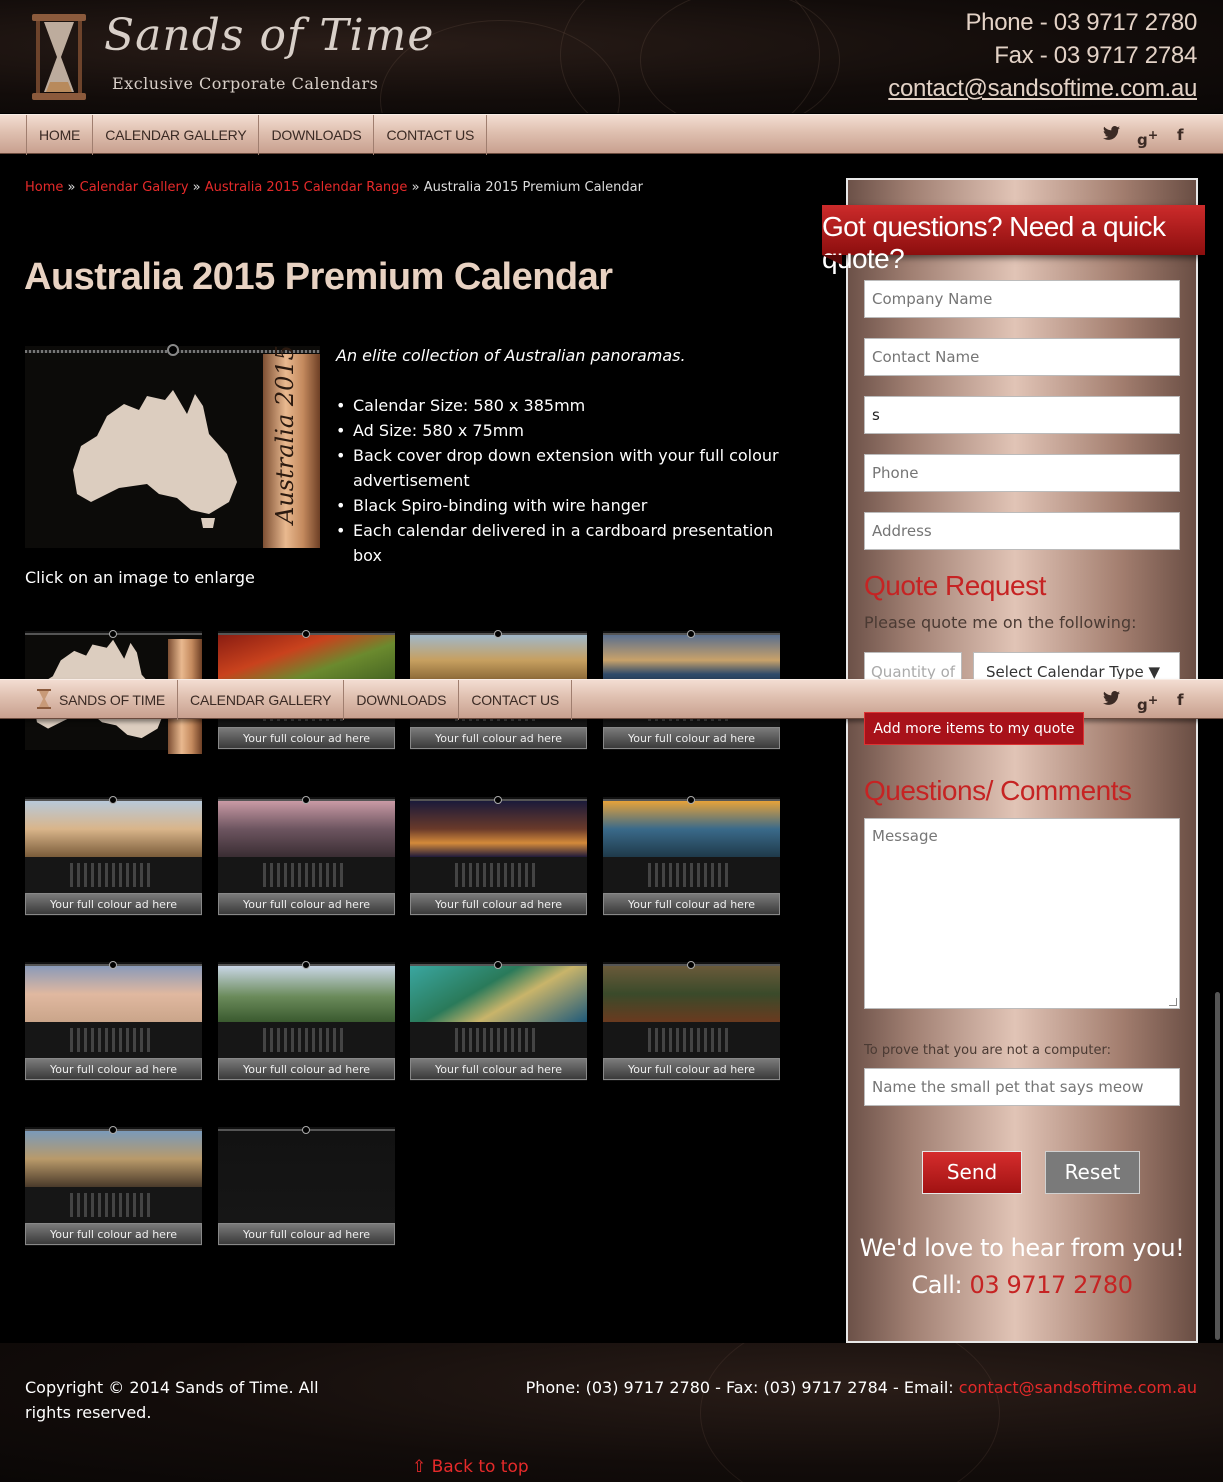  Describe the element at coordinates (1173, 1002) in the screenshot. I see `resize-handle` at that location.